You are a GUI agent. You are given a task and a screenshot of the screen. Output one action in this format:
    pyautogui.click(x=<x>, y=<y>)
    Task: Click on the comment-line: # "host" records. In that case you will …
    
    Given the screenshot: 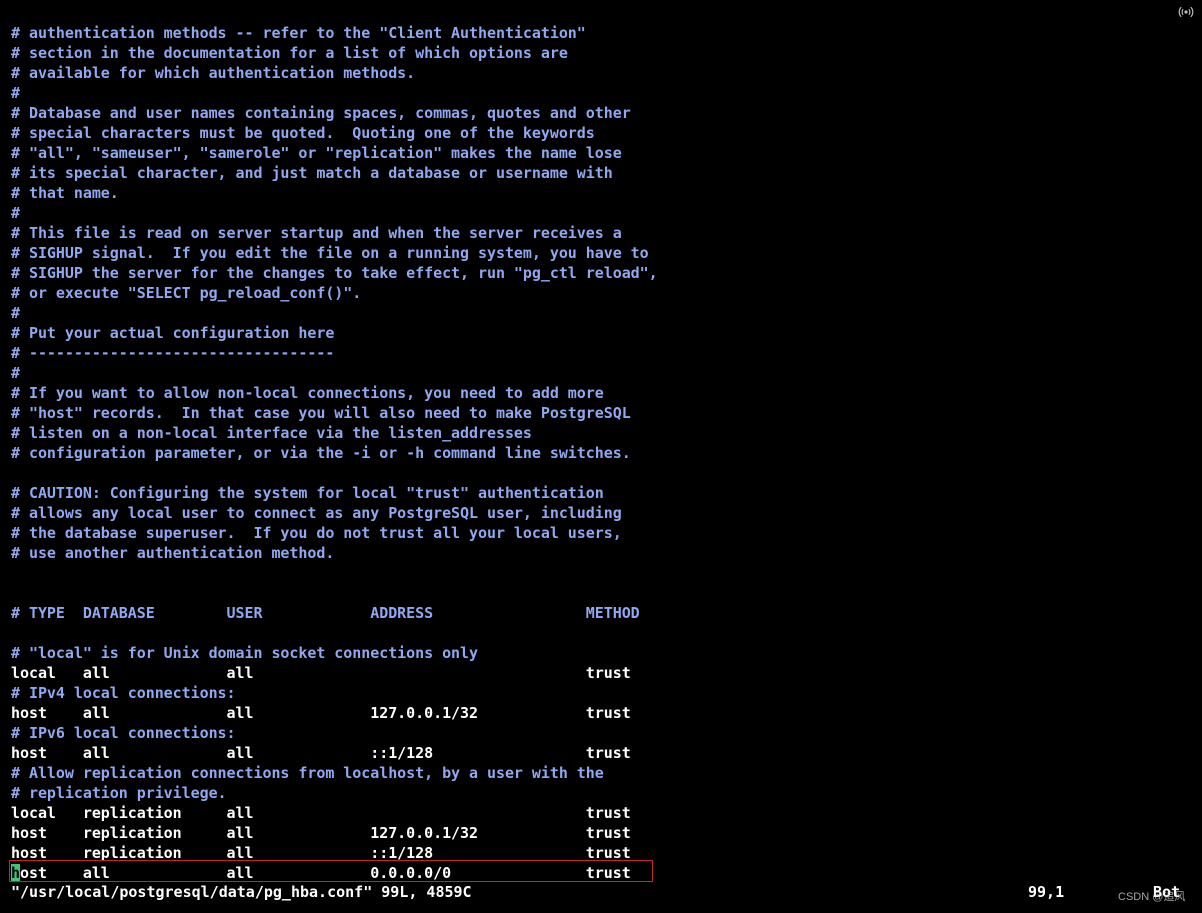 What is the action you would take?
    pyautogui.click(x=321, y=413)
    